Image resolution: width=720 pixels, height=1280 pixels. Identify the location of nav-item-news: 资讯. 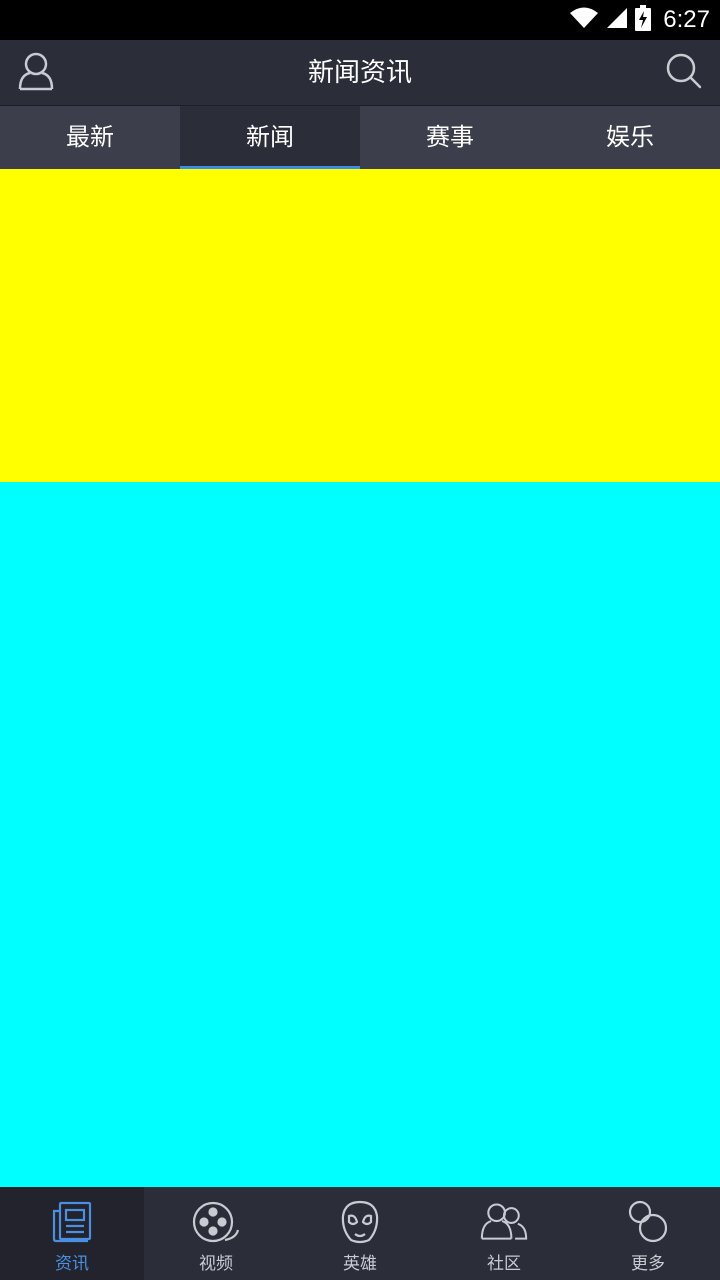
(72, 1233).